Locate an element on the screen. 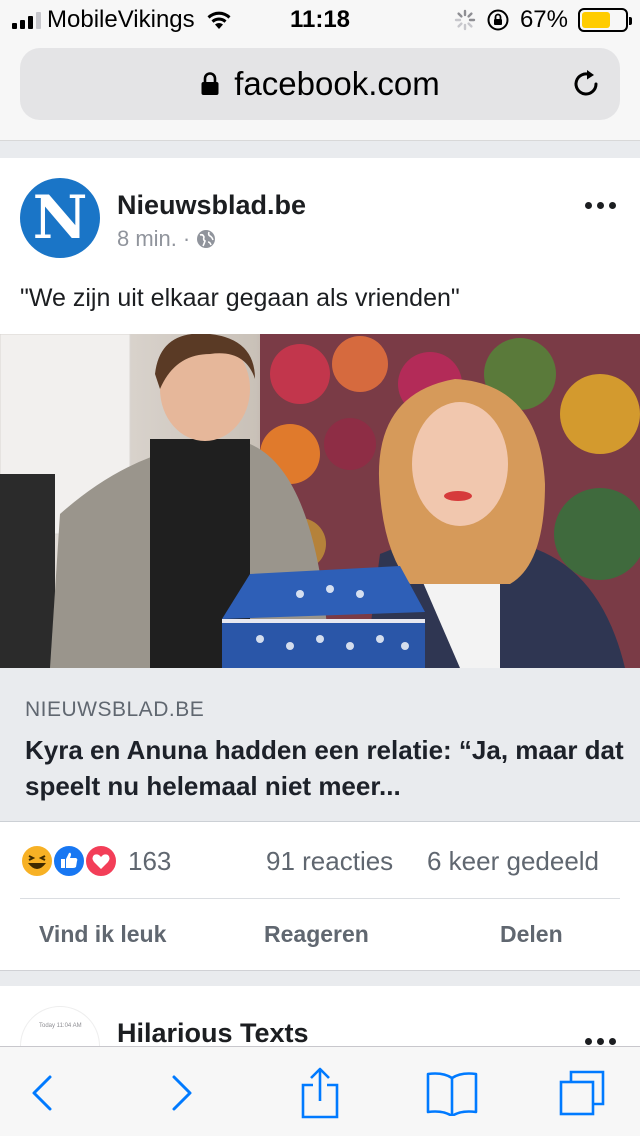  page-avatar: N is located at coordinates (60, 218).